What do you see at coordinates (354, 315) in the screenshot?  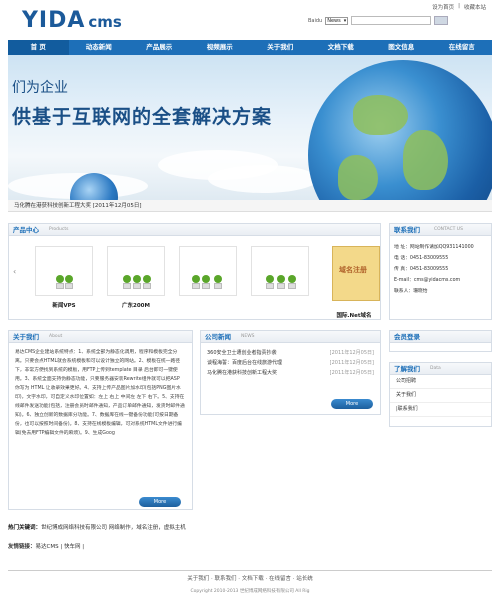 I see `product-name: 国际.Net域名` at bounding box center [354, 315].